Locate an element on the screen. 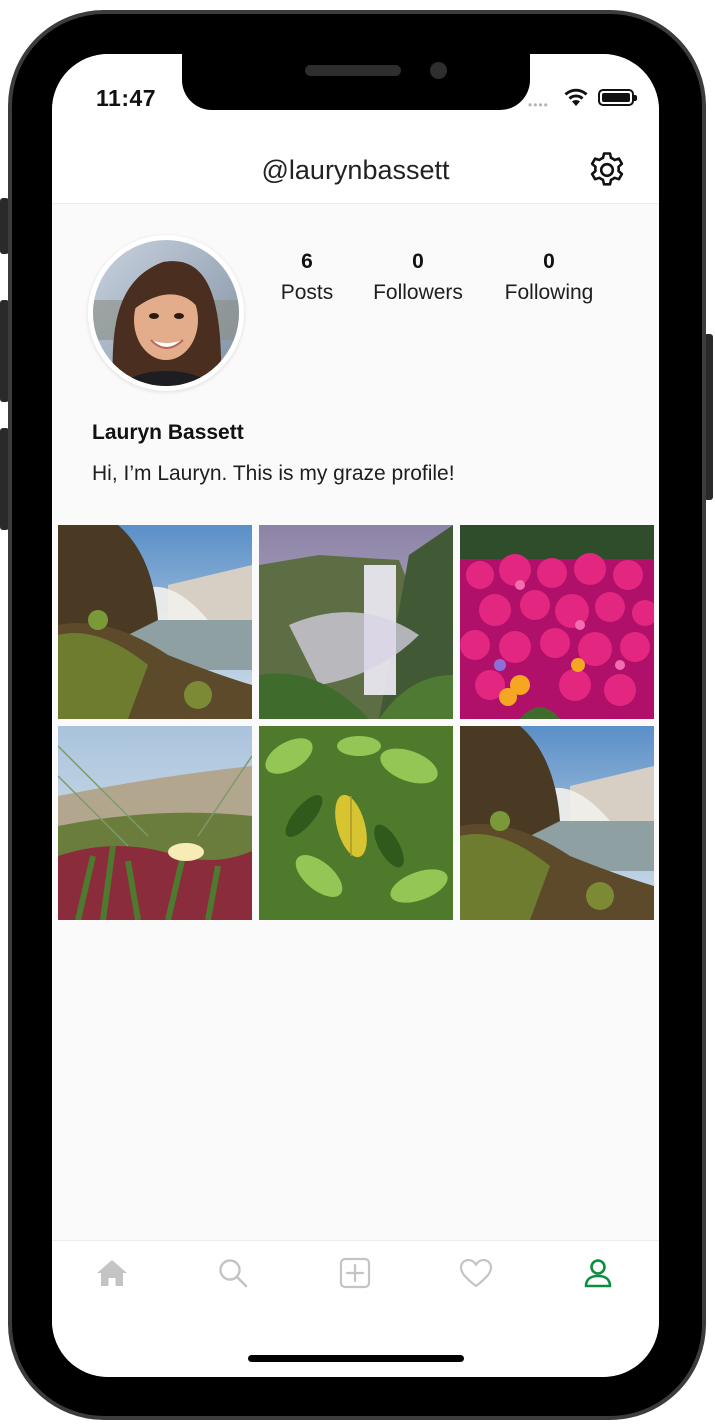  heart-icon is located at coordinates (476, 1275).